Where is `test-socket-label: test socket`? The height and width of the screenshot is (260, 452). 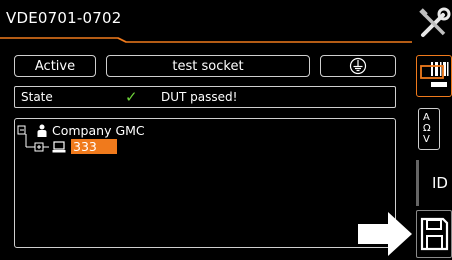
test-socket-label: test socket is located at coordinates (208, 66).